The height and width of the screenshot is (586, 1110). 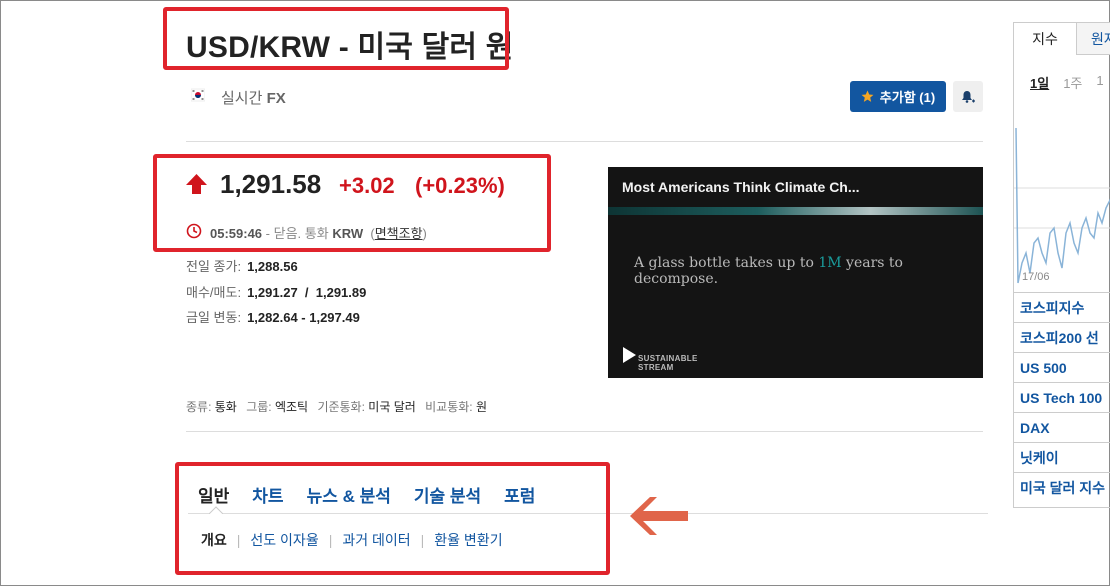 What do you see at coordinates (449, 407) in the screenshot?
I see `meta-label: 비교통화:` at bounding box center [449, 407].